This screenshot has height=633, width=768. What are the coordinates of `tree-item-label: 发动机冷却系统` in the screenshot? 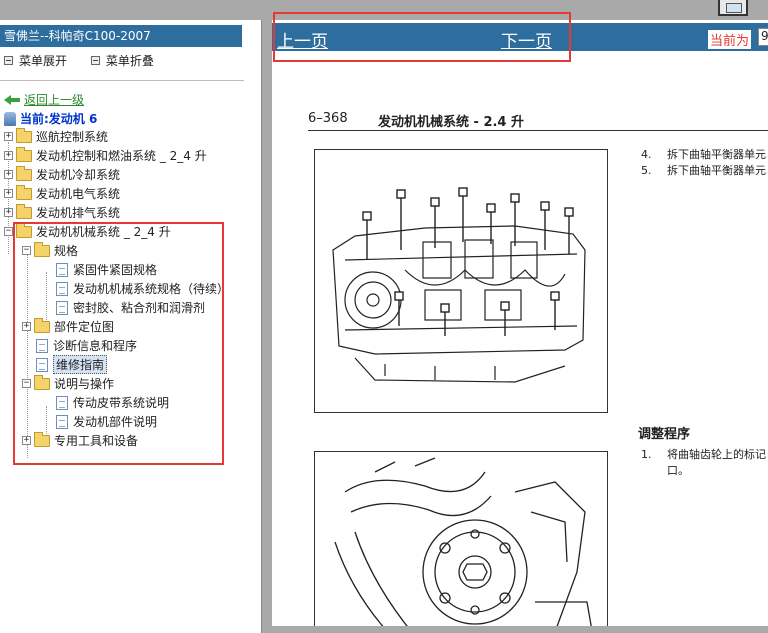 It's located at (78, 175).